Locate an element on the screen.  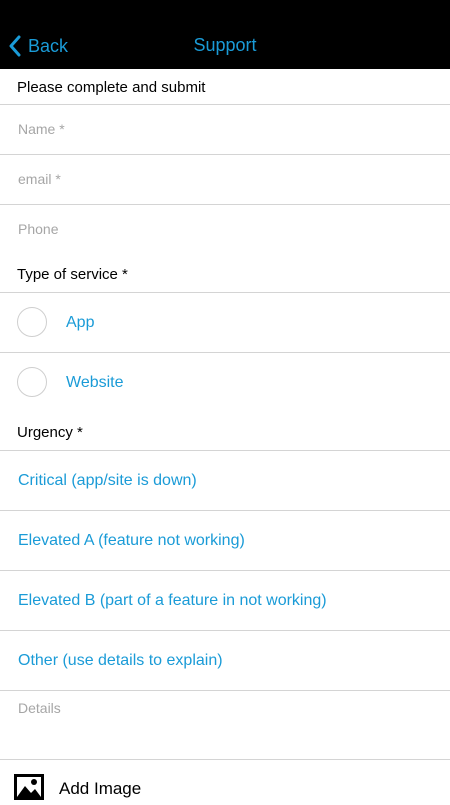
phone-field: Phone is located at coordinates (225, 230).